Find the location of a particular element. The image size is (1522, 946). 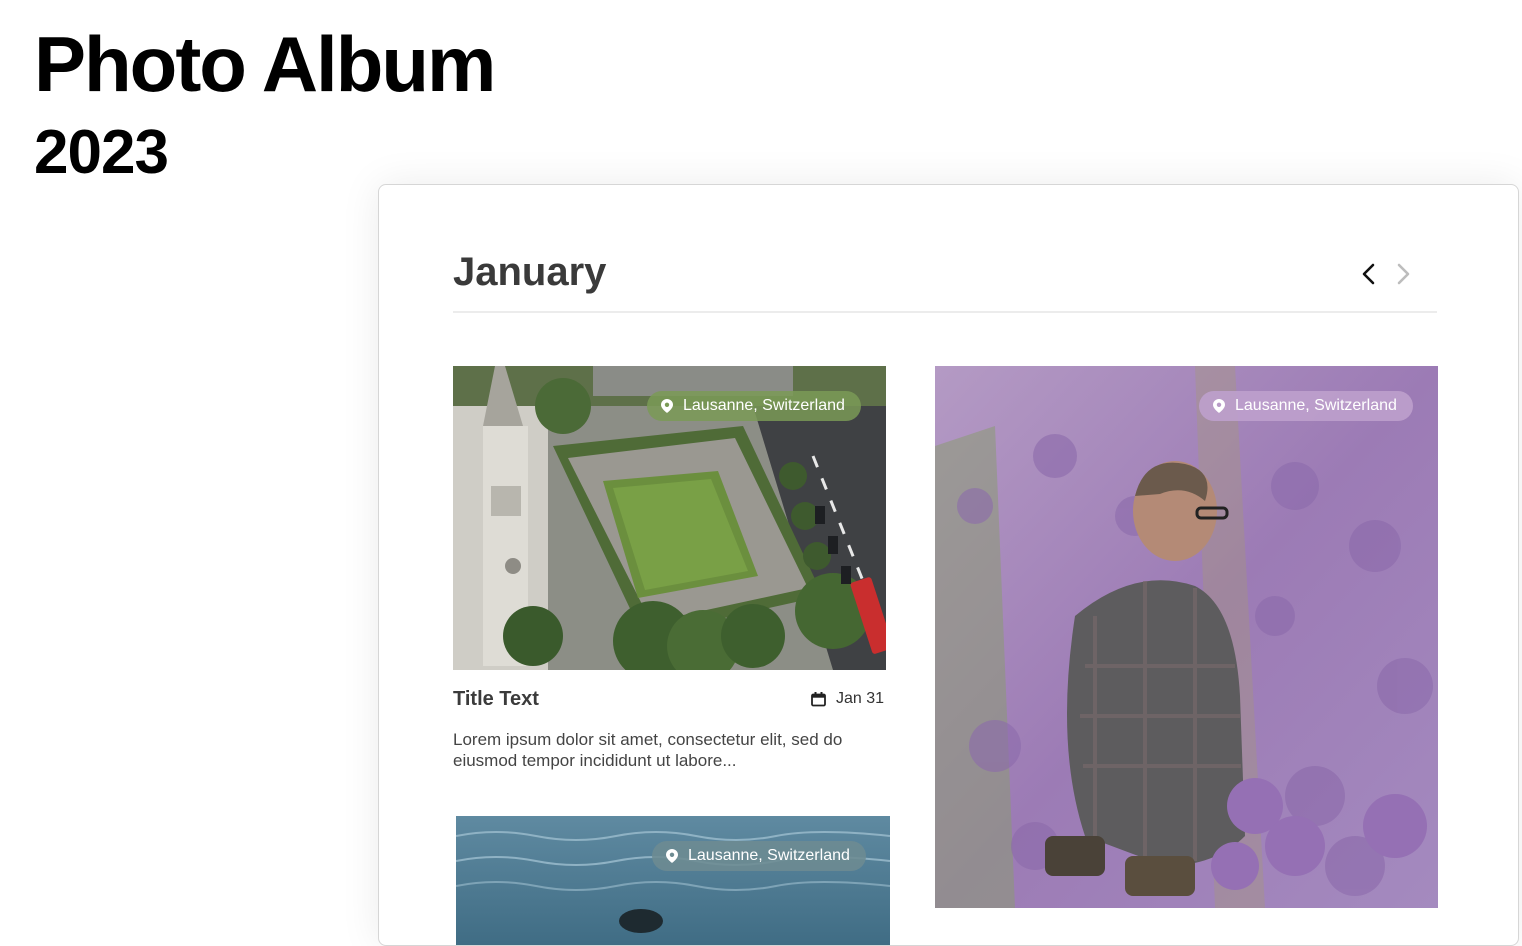

post-date-text: Jan 31 is located at coordinates (860, 698).